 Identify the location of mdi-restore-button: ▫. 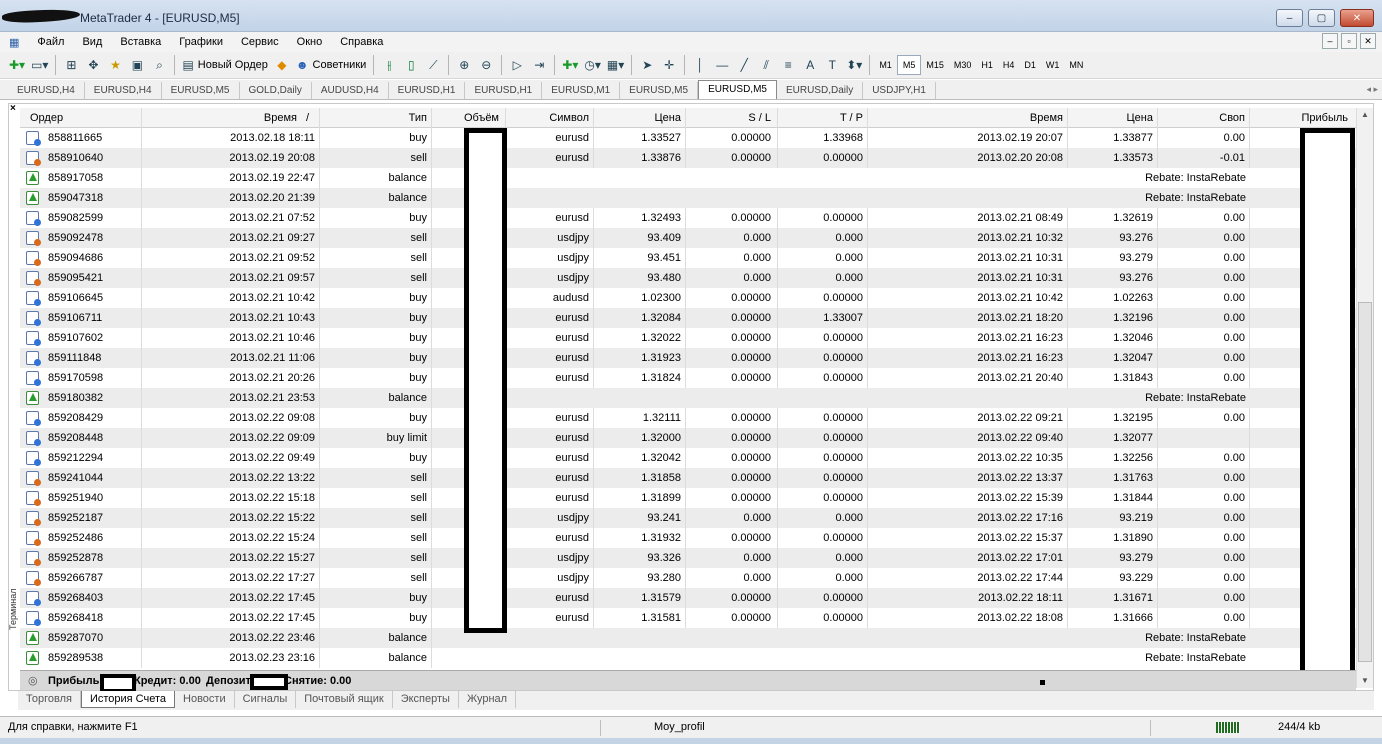
(1349, 41).